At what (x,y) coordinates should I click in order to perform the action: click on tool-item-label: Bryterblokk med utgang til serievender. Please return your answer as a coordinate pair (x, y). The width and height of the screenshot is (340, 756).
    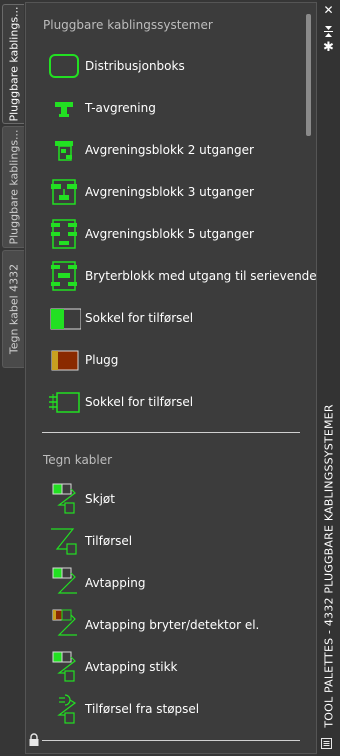
    Looking at the image, I should click on (203, 276).